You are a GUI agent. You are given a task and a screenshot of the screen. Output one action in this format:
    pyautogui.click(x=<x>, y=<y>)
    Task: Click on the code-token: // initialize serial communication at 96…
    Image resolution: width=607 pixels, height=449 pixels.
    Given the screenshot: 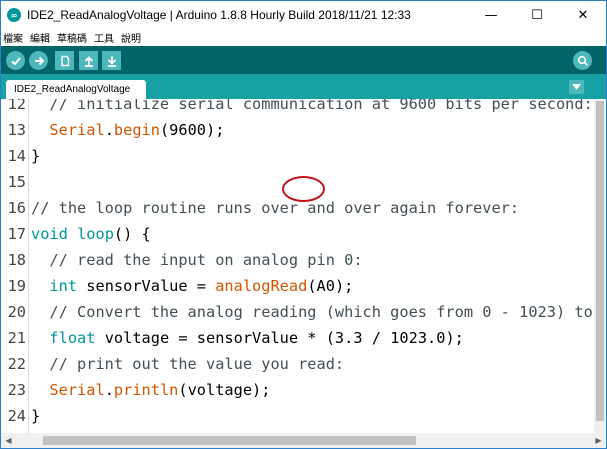 What is the action you would take?
    pyautogui.click(x=312, y=106)
    